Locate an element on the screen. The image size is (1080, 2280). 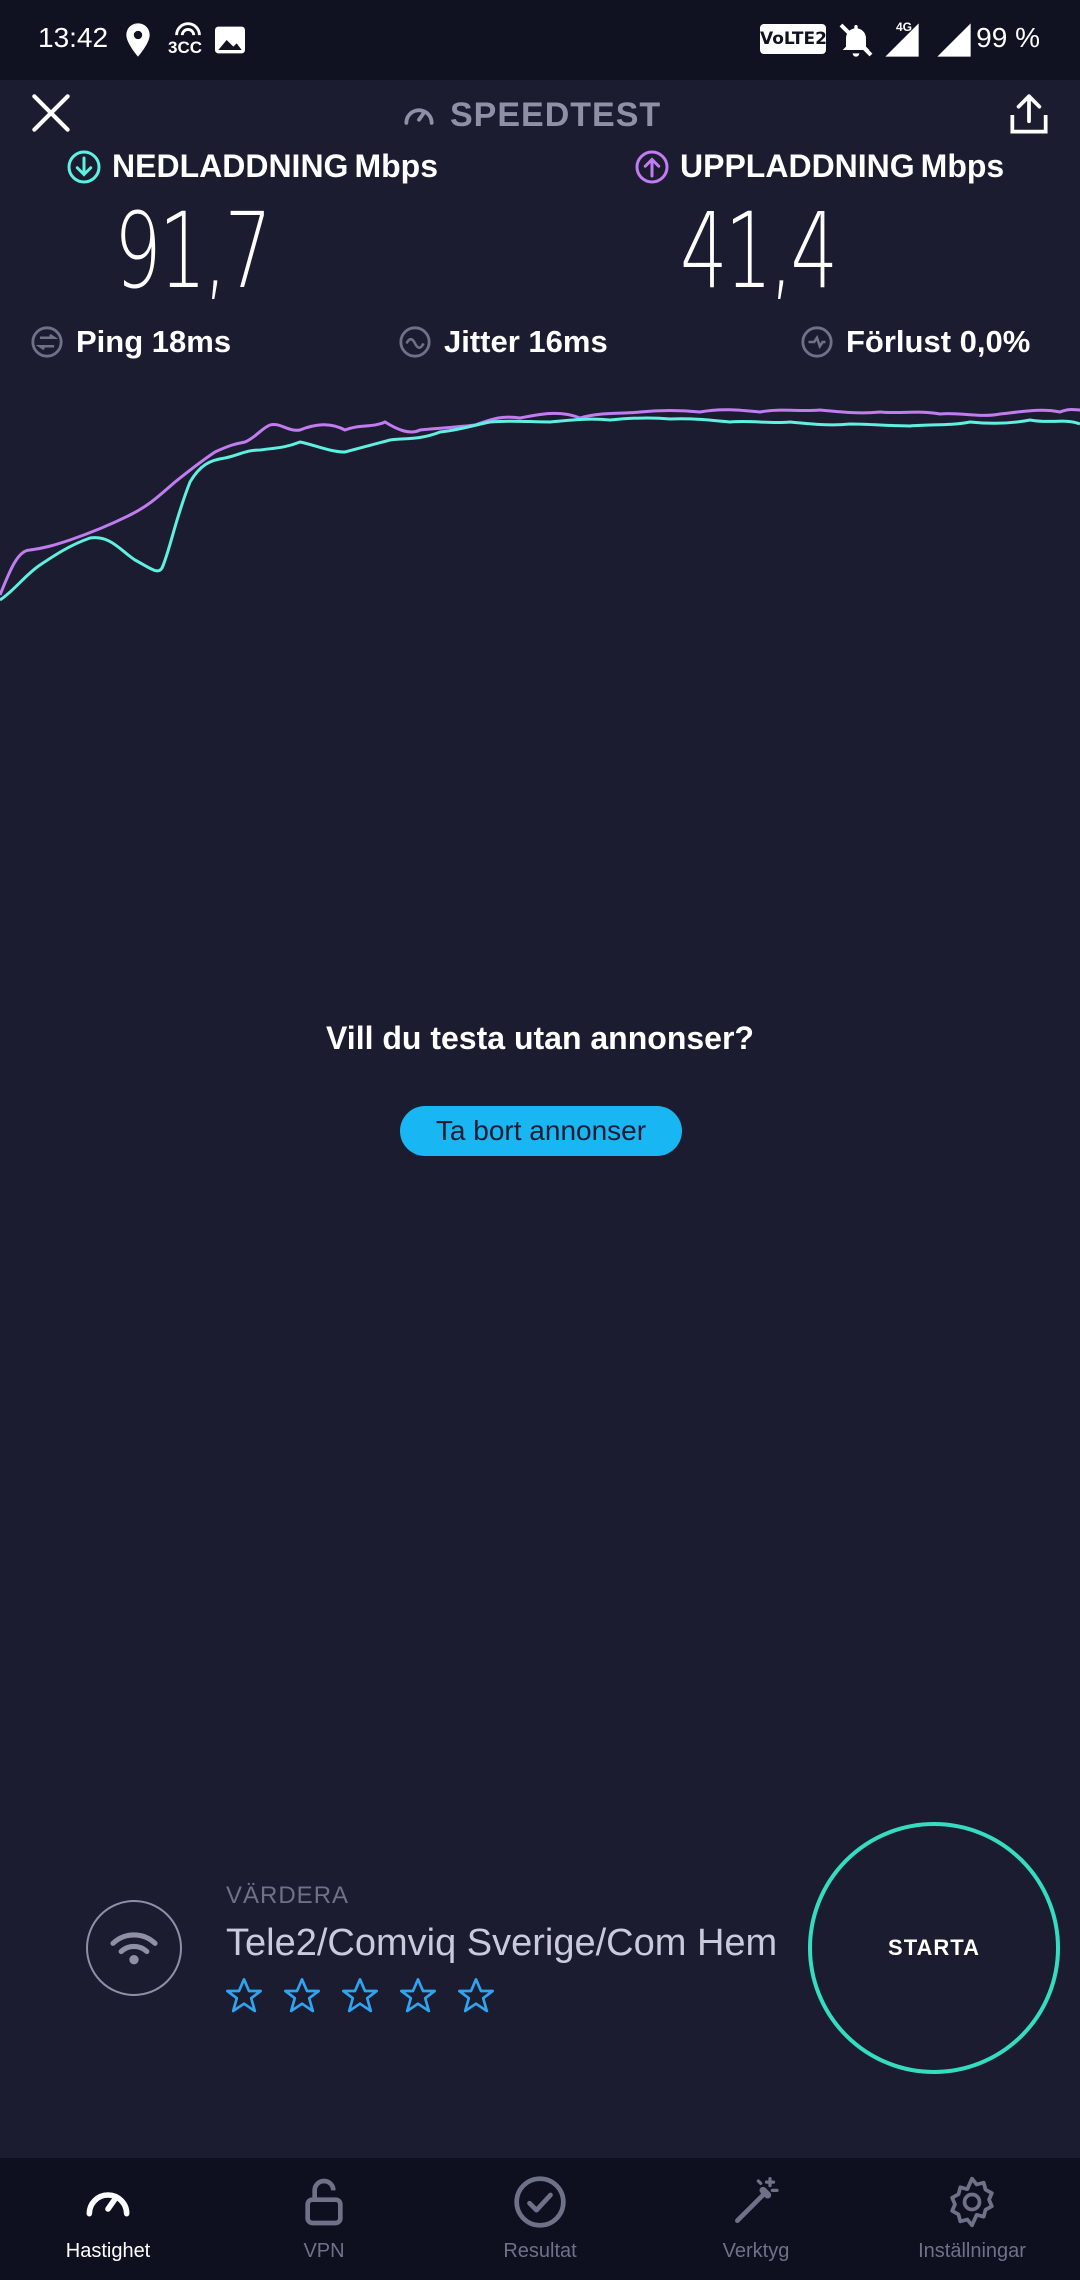
jitter-stat: Jitter 16ms is located at coordinates (503, 342).